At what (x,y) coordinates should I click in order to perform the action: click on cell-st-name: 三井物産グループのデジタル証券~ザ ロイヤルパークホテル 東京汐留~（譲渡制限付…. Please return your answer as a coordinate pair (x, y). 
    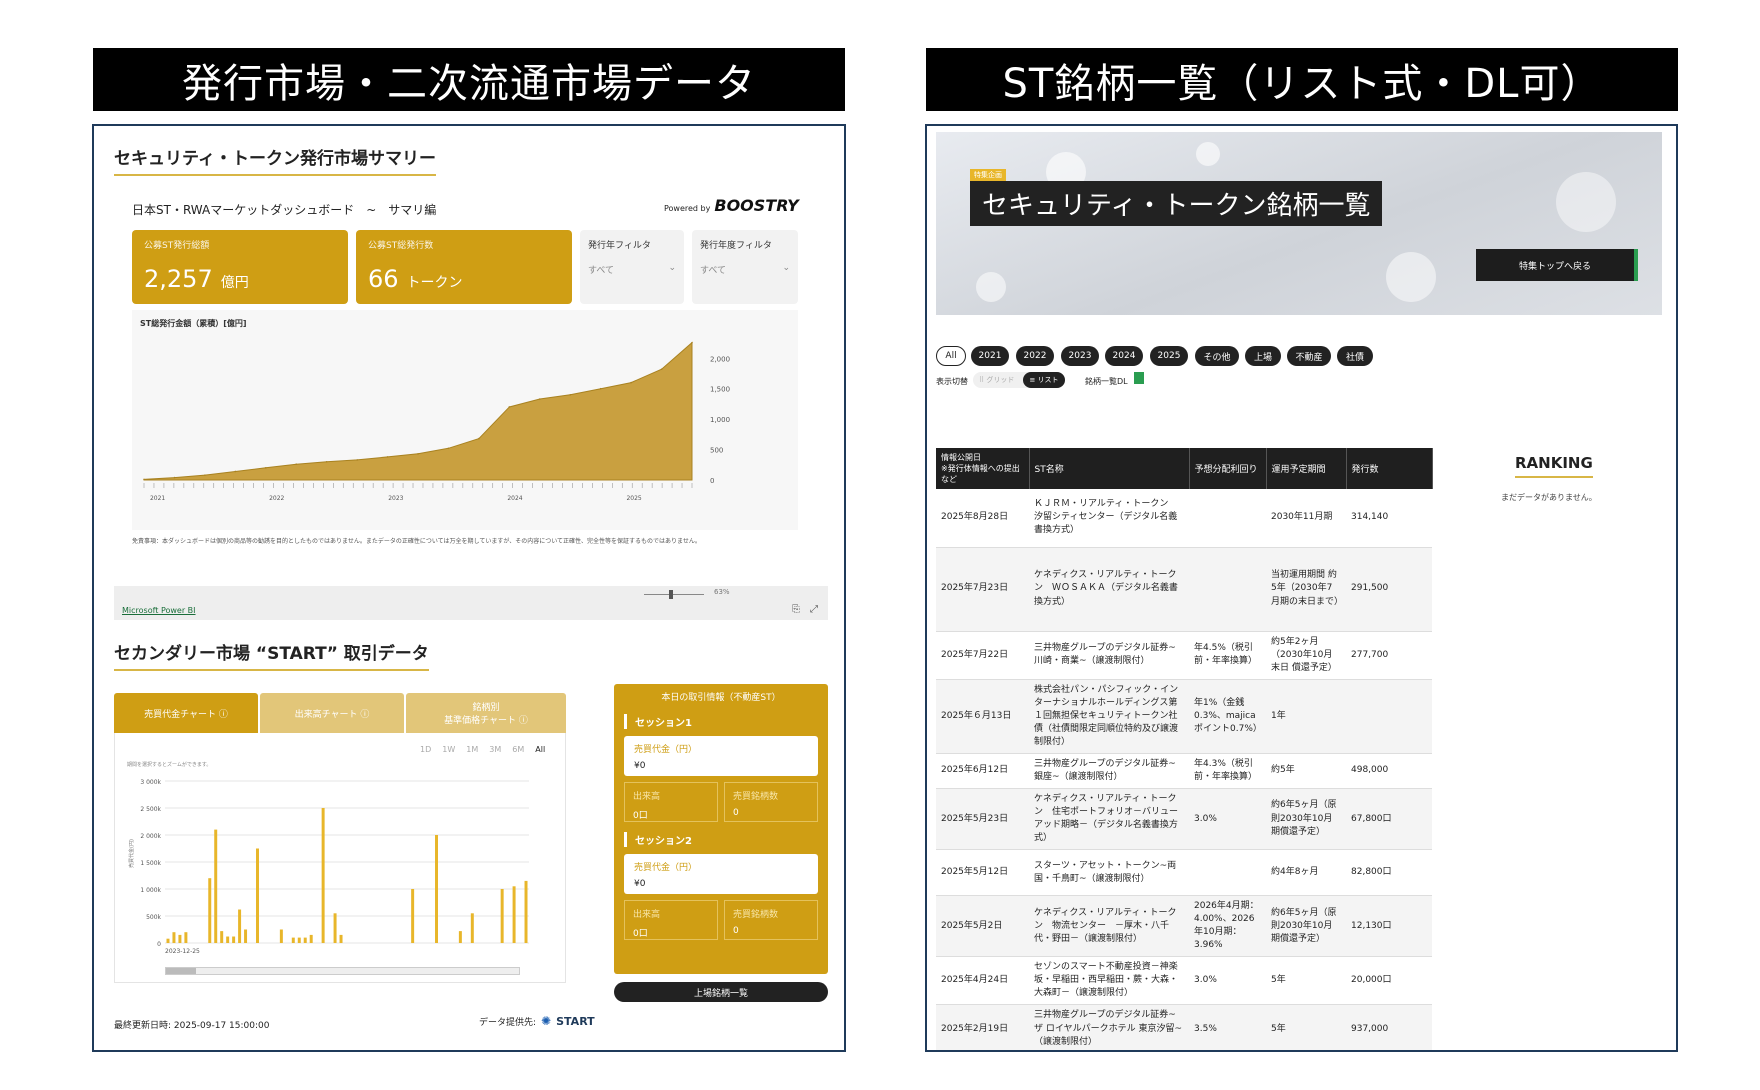
    Looking at the image, I should click on (1109, 1027).